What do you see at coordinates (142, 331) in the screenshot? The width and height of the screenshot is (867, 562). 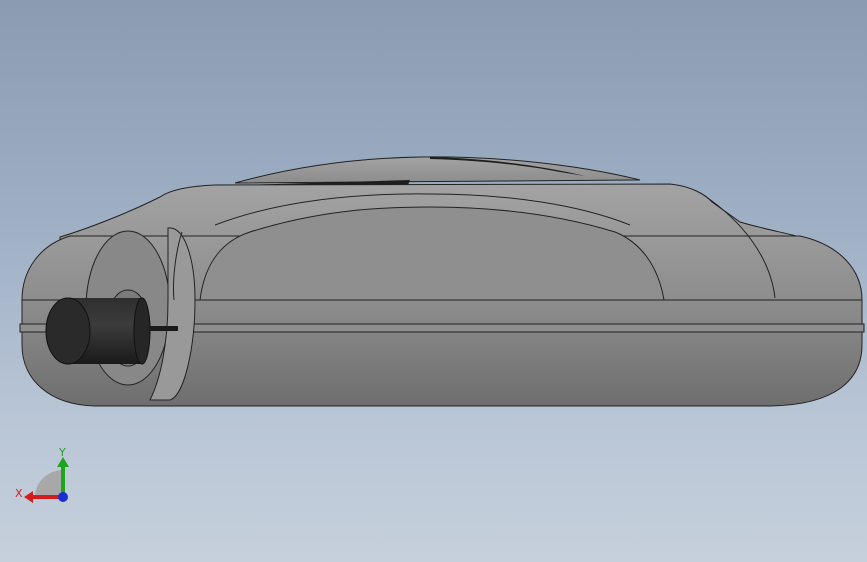 I see `connector-end-right` at bounding box center [142, 331].